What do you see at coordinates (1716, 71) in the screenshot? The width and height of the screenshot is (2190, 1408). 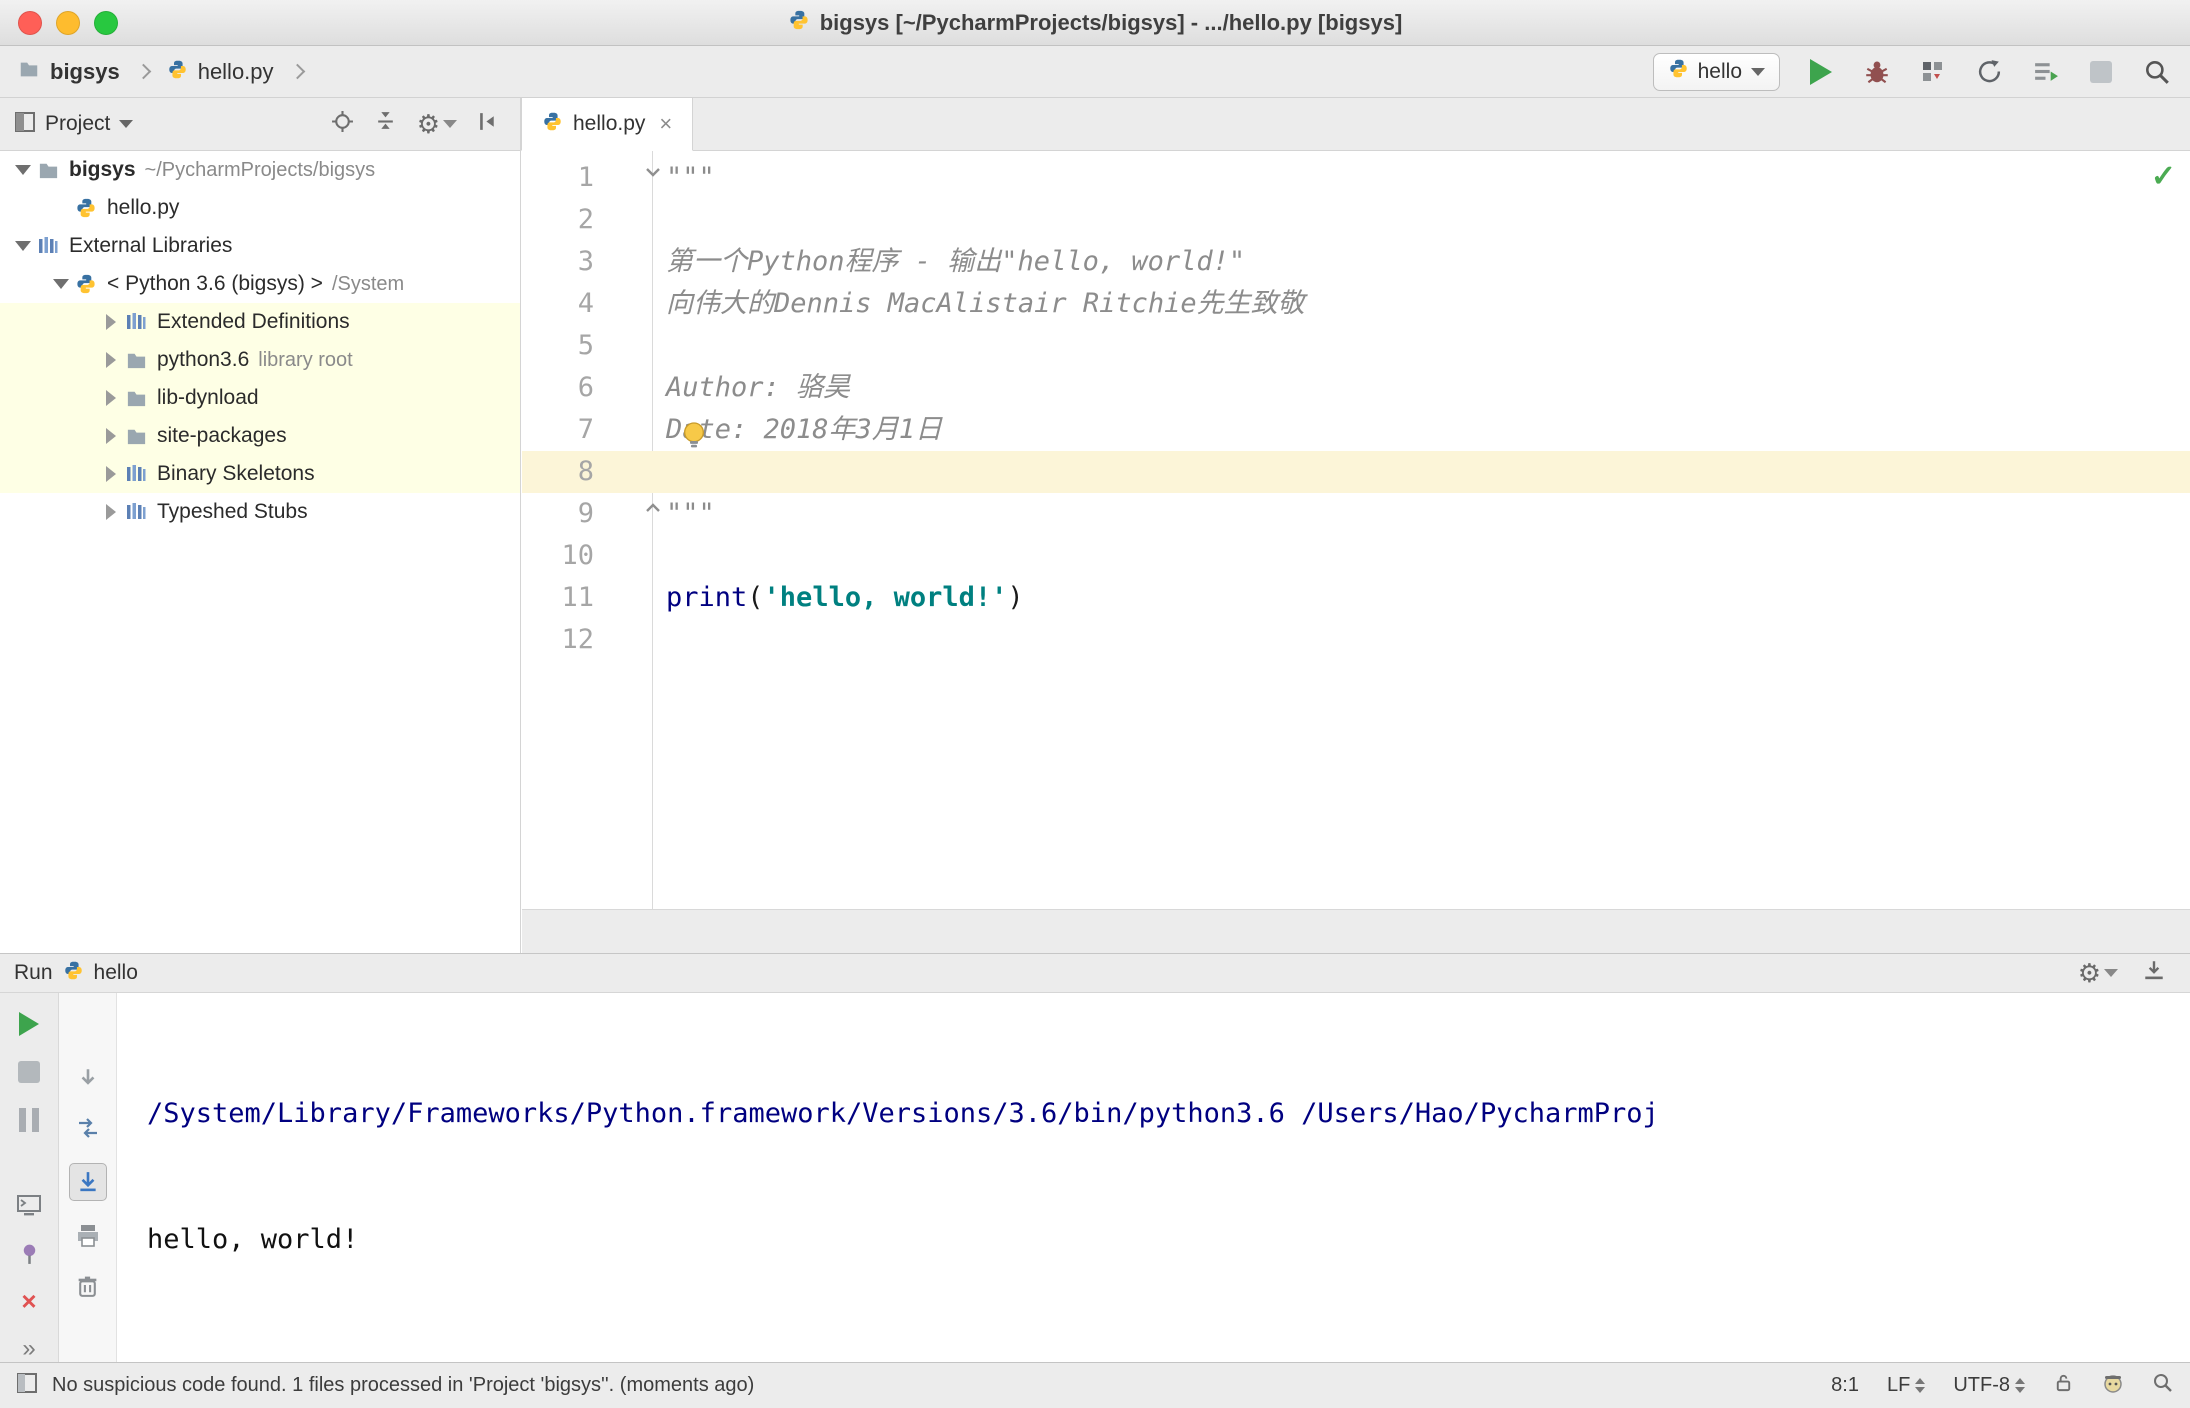 I see `run-configuration-select: hello` at bounding box center [1716, 71].